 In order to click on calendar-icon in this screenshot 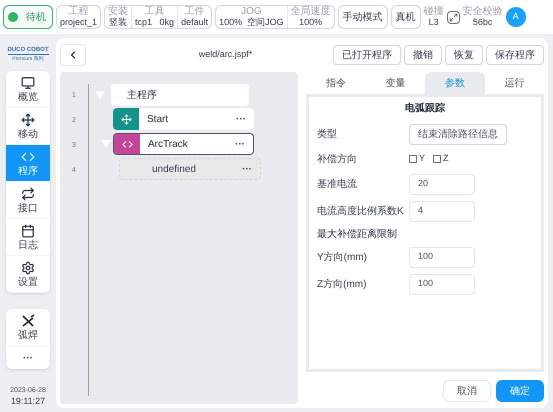, I will do `click(28, 231)`.